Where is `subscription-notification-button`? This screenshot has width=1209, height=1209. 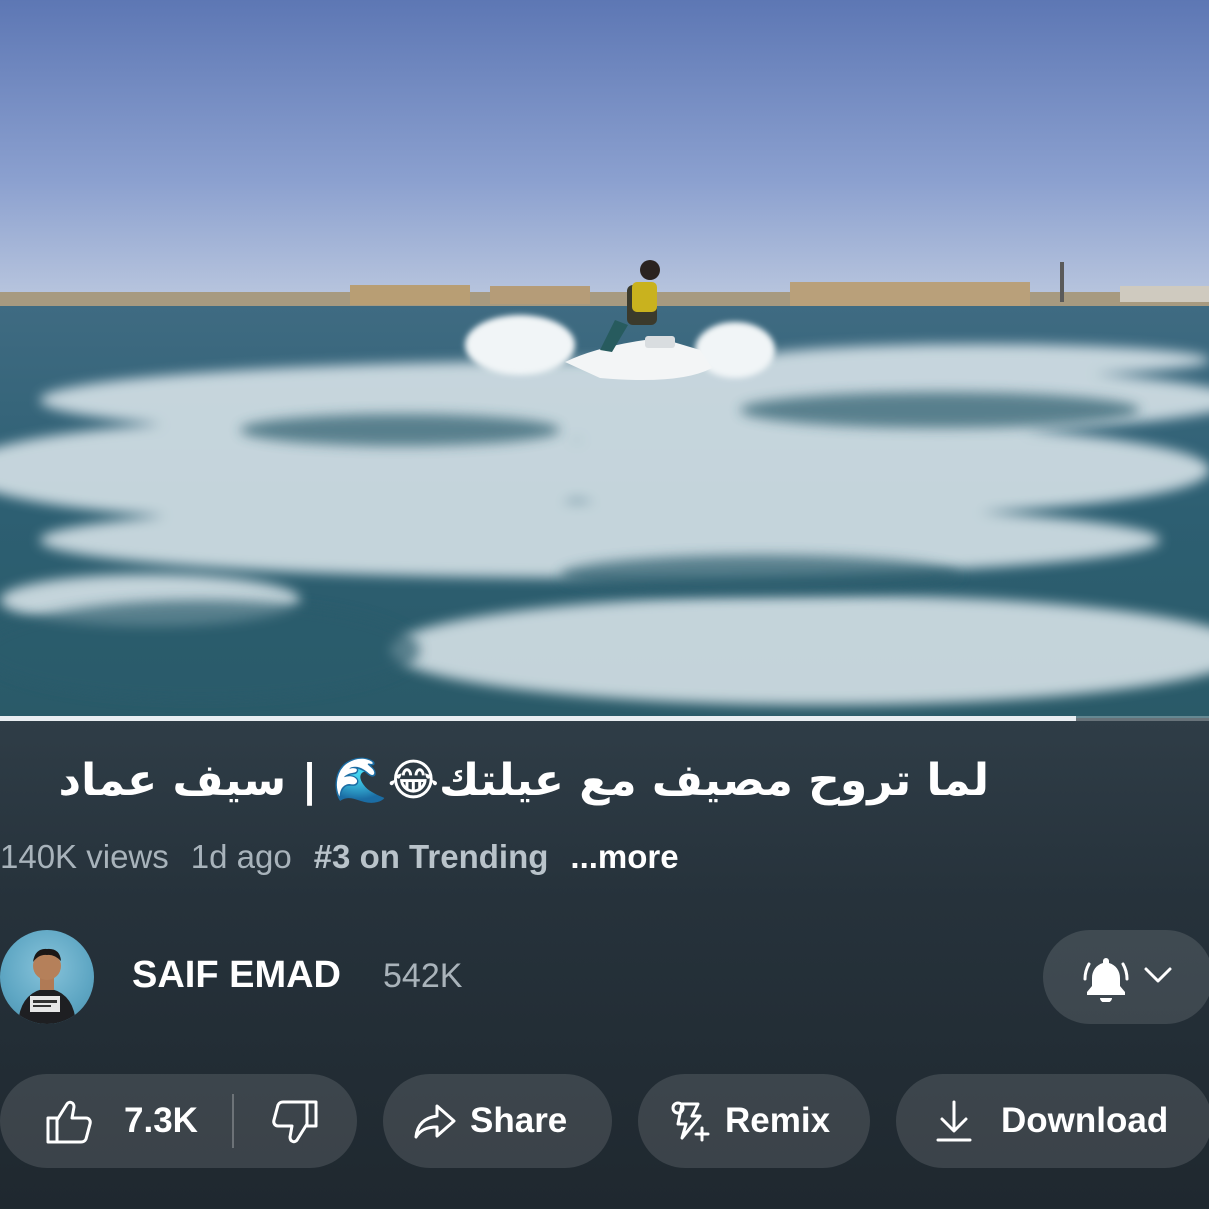
subscription-notification-button is located at coordinates (1126, 977).